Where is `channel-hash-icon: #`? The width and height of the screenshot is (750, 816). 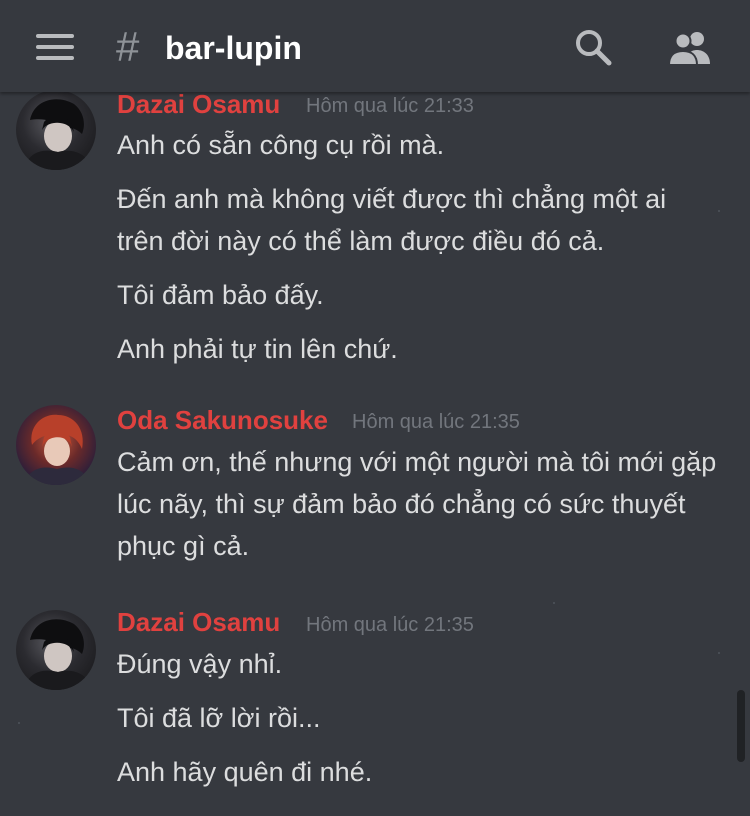
channel-hash-icon: # is located at coordinates (128, 46).